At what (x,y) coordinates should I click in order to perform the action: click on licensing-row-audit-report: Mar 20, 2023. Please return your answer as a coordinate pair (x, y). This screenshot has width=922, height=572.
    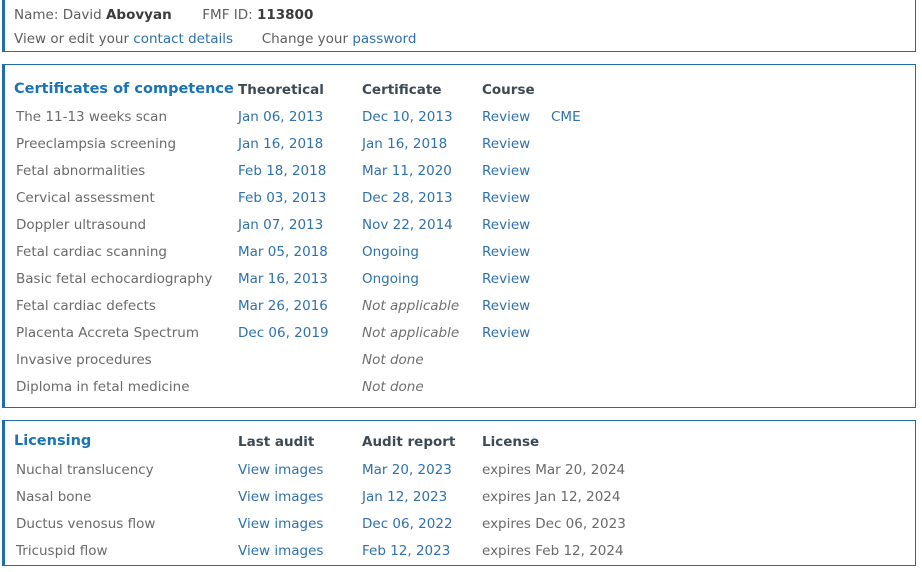
    Looking at the image, I should click on (407, 470).